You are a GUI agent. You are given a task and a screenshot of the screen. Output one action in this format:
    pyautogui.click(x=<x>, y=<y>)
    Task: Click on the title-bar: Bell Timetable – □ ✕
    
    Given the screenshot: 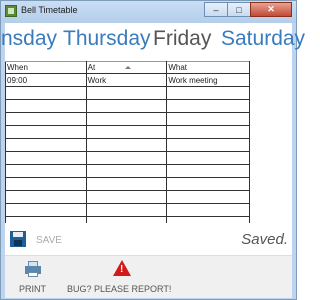 What is the action you would take?
    pyautogui.click(x=148, y=12)
    